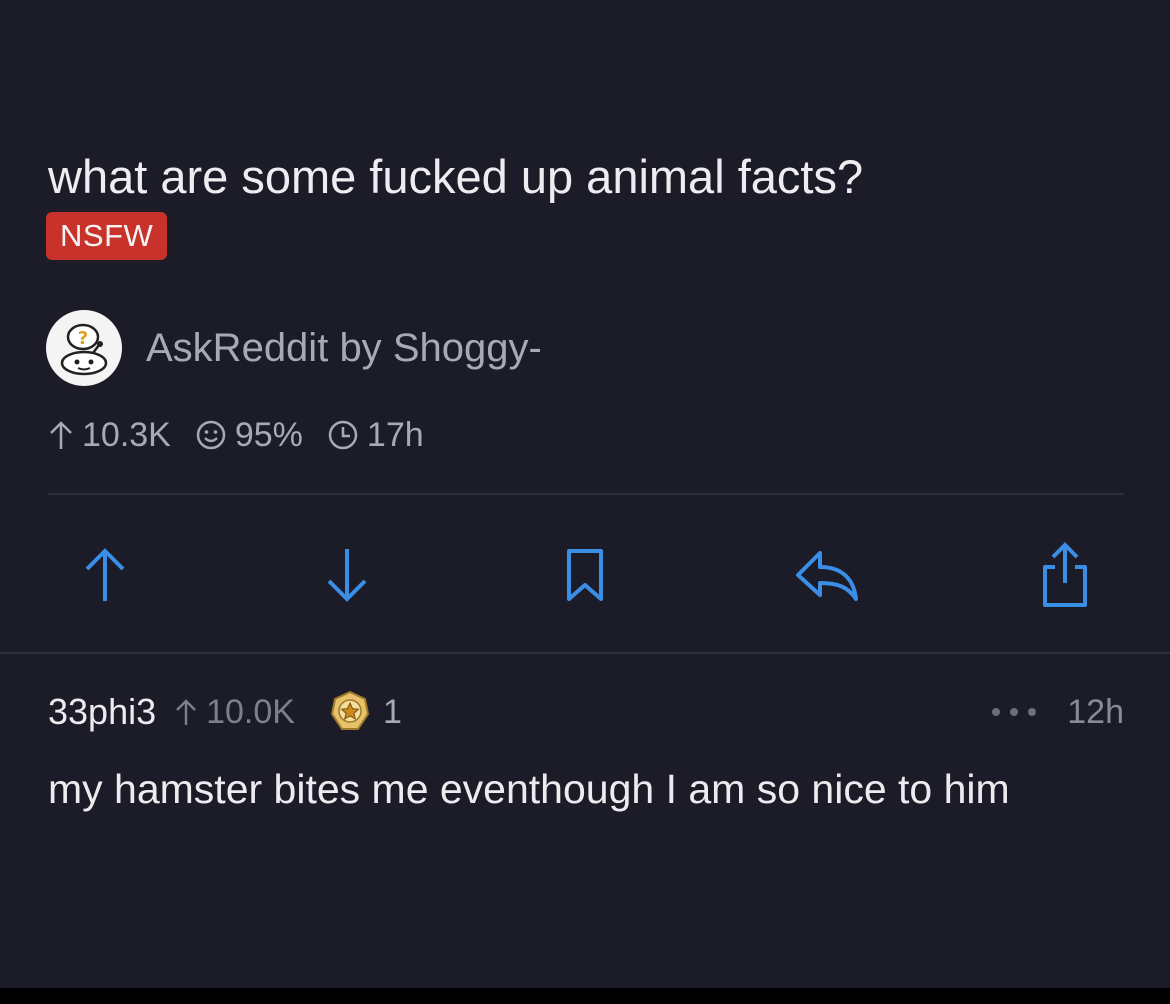 This screenshot has width=1170, height=1004. I want to click on downvote-button, so click(347, 575).